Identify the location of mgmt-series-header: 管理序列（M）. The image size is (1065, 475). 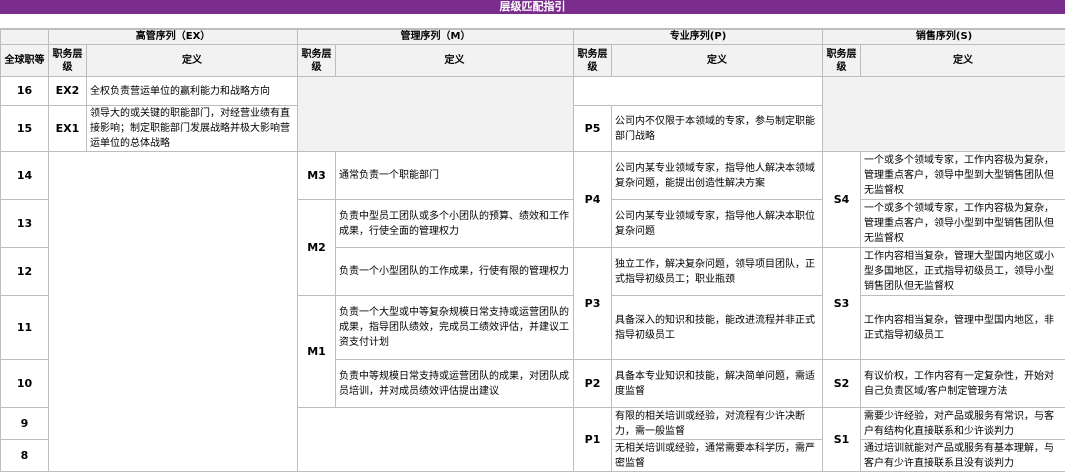
(436, 37).